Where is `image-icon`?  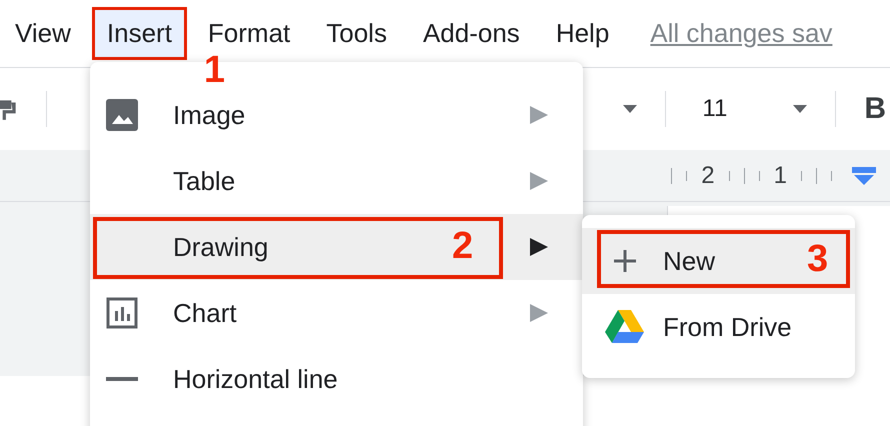
image-icon is located at coordinates (122, 115).